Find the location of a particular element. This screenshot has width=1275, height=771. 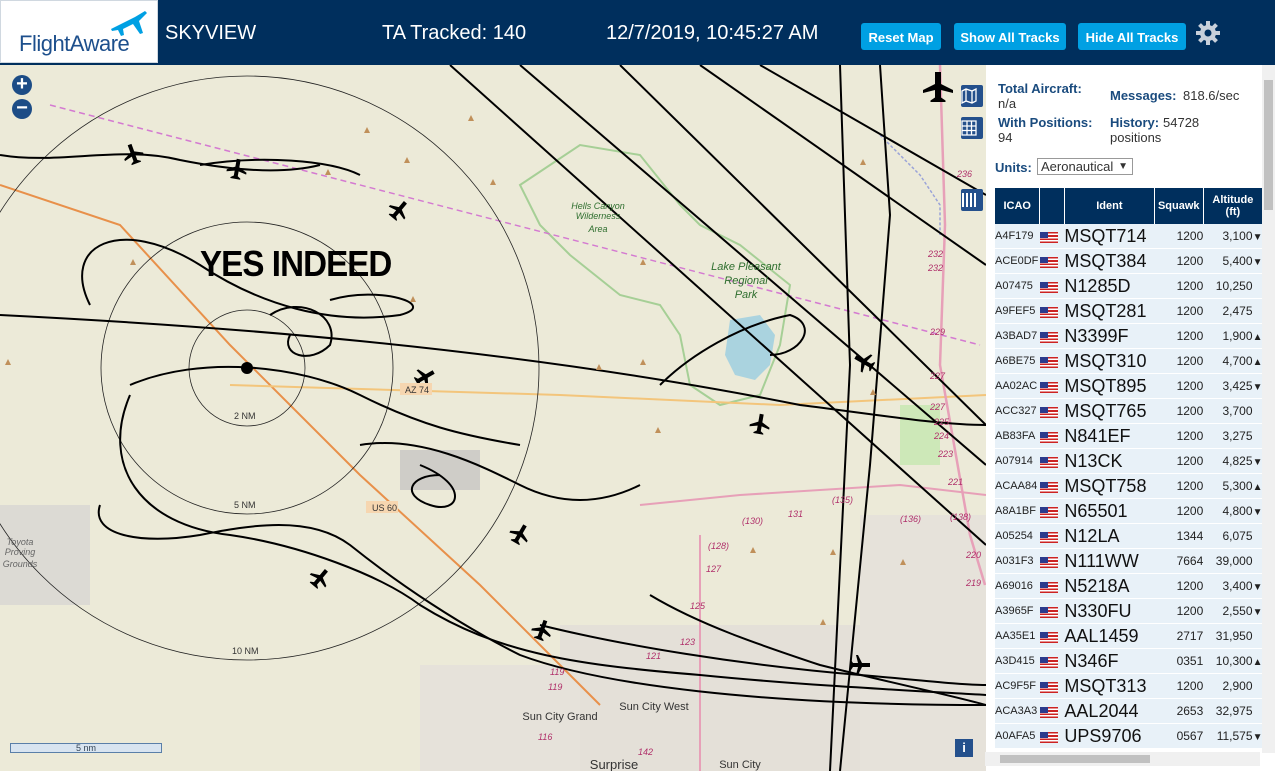

icao-cell: A3D415 is located at coordinates (1017, 661).